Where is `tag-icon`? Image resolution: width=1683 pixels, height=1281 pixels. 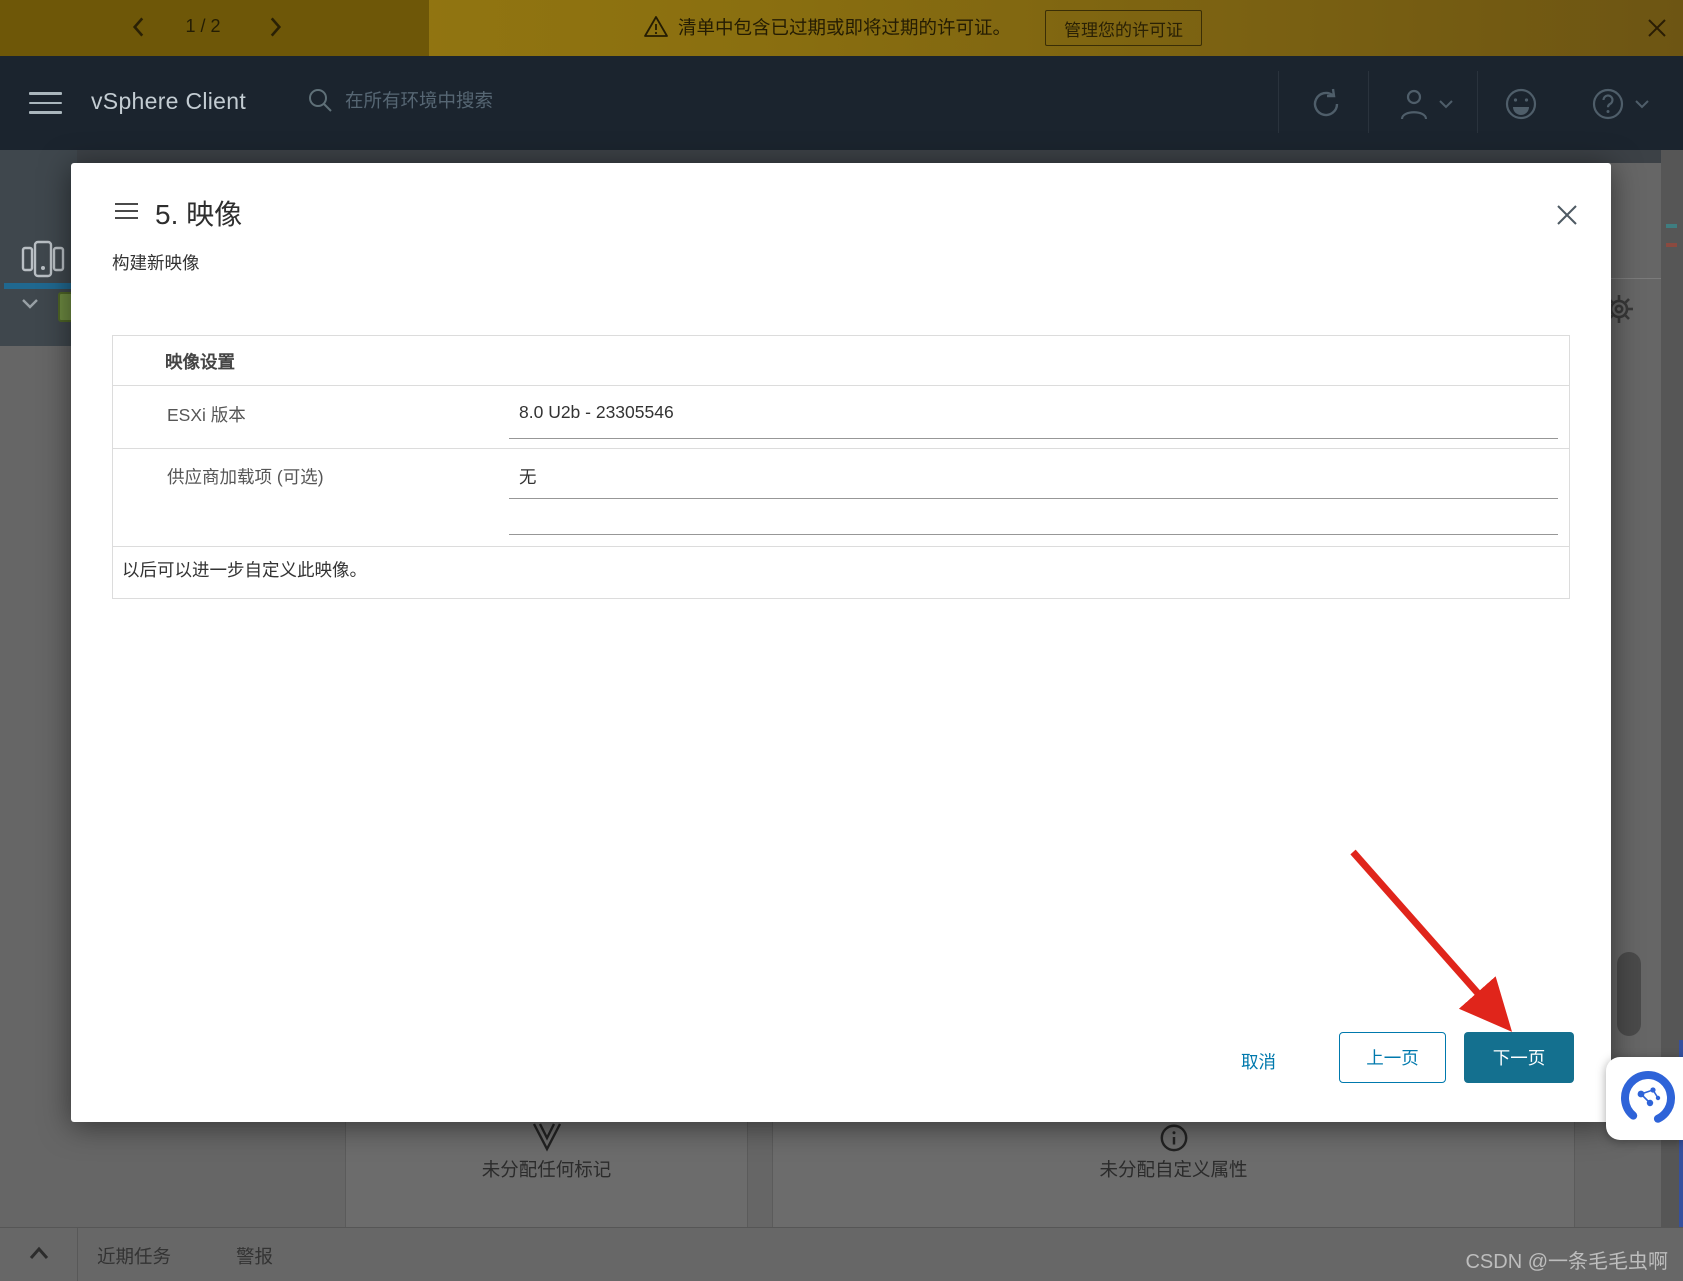 tag-icon is located at coordinates (546, 1137).